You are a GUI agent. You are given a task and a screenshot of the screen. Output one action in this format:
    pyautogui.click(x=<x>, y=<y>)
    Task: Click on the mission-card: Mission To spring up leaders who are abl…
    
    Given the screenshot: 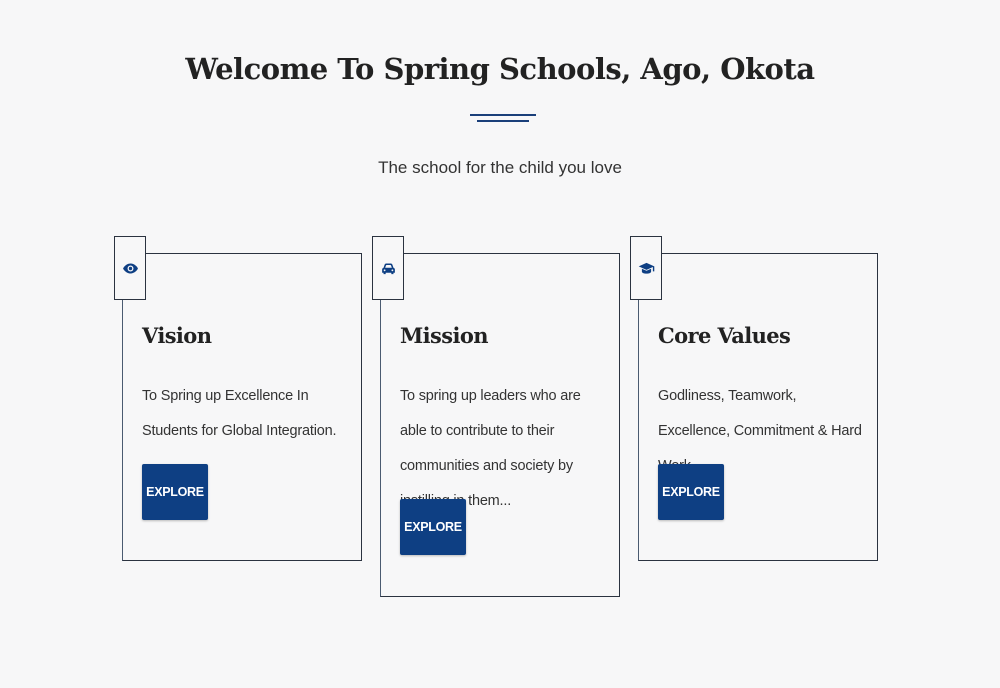 What is the action you would take?
    pyautogui.click(x=496, y=416)
    